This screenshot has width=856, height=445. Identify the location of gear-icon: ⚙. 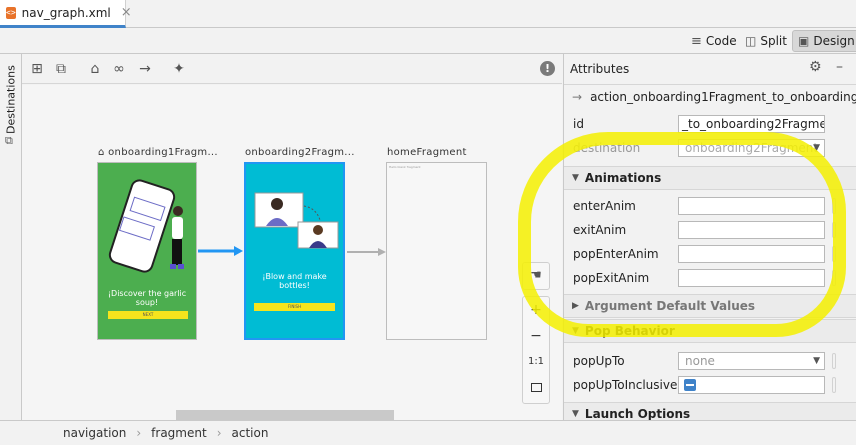
(815, 67).